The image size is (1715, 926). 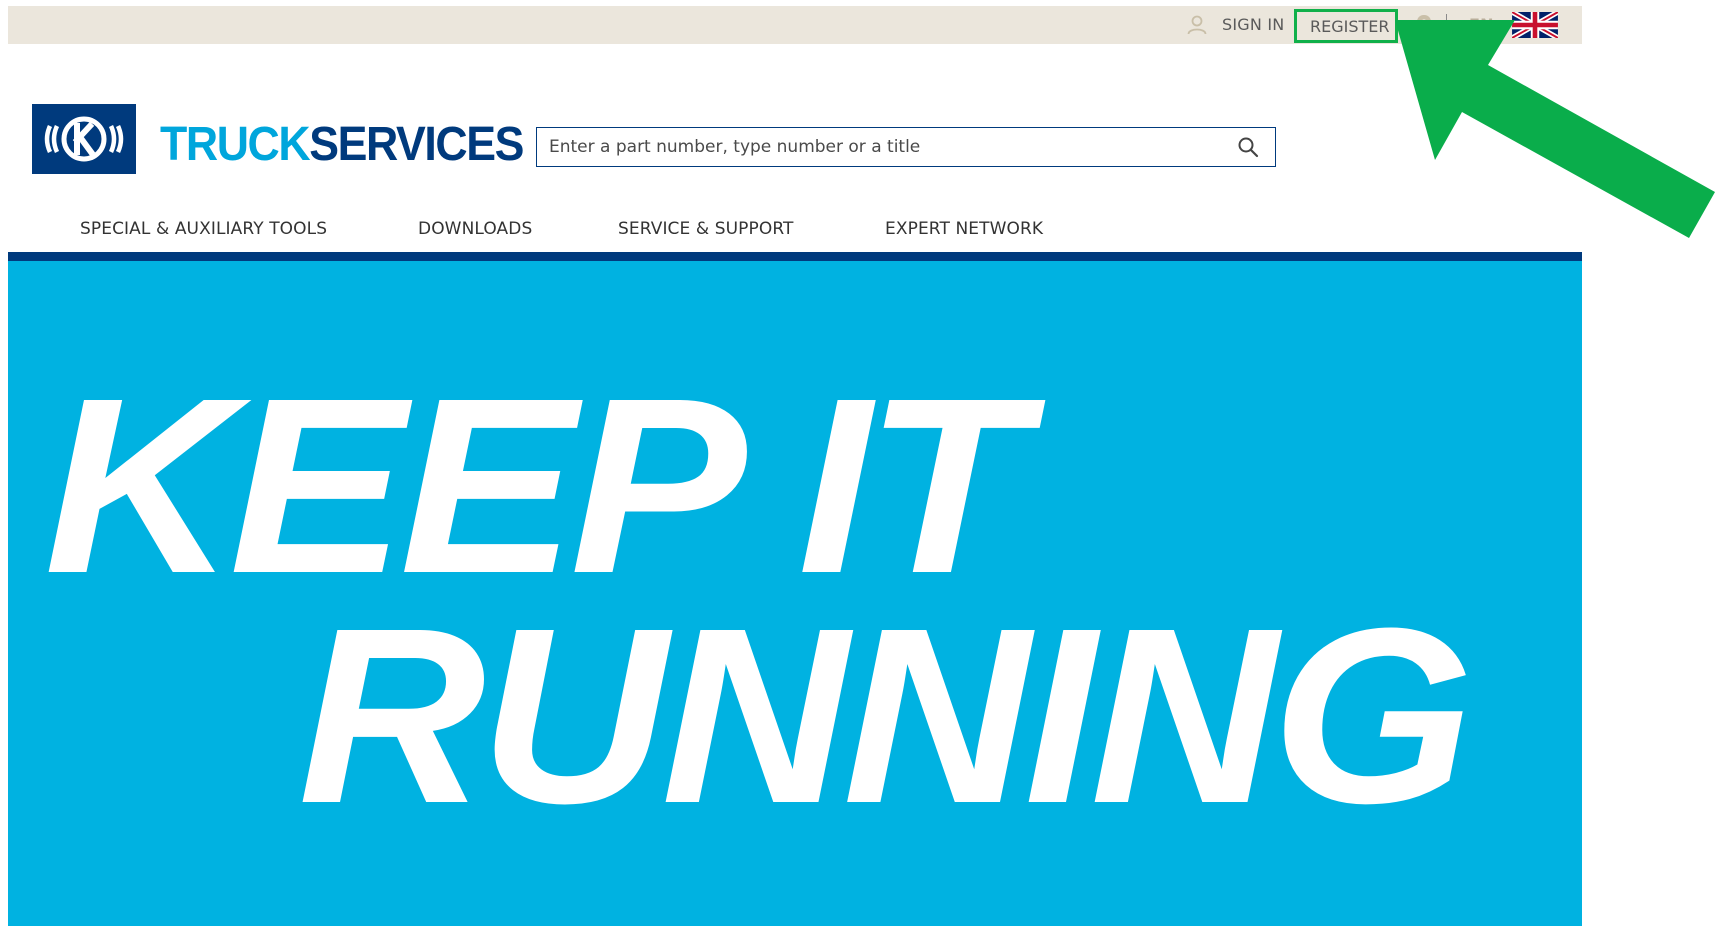 What do you see at coordinates (1248, 147) in the screenshot?
I see `search-icon` at bounding box center [1248, 147].